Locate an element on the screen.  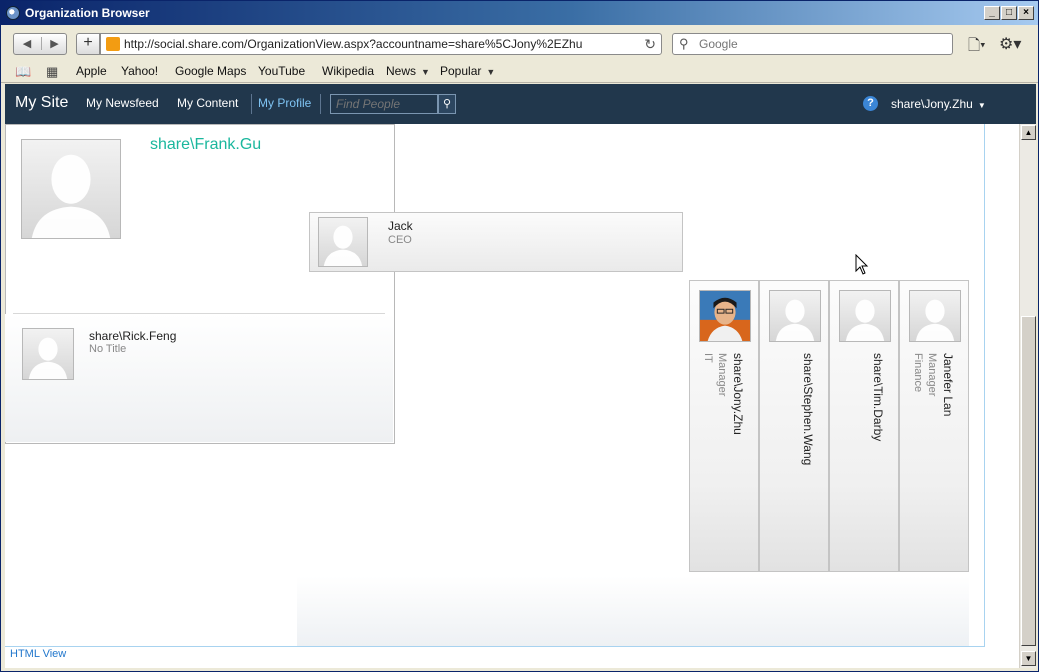
peer-department: IT is located at coordinates (708, 358).